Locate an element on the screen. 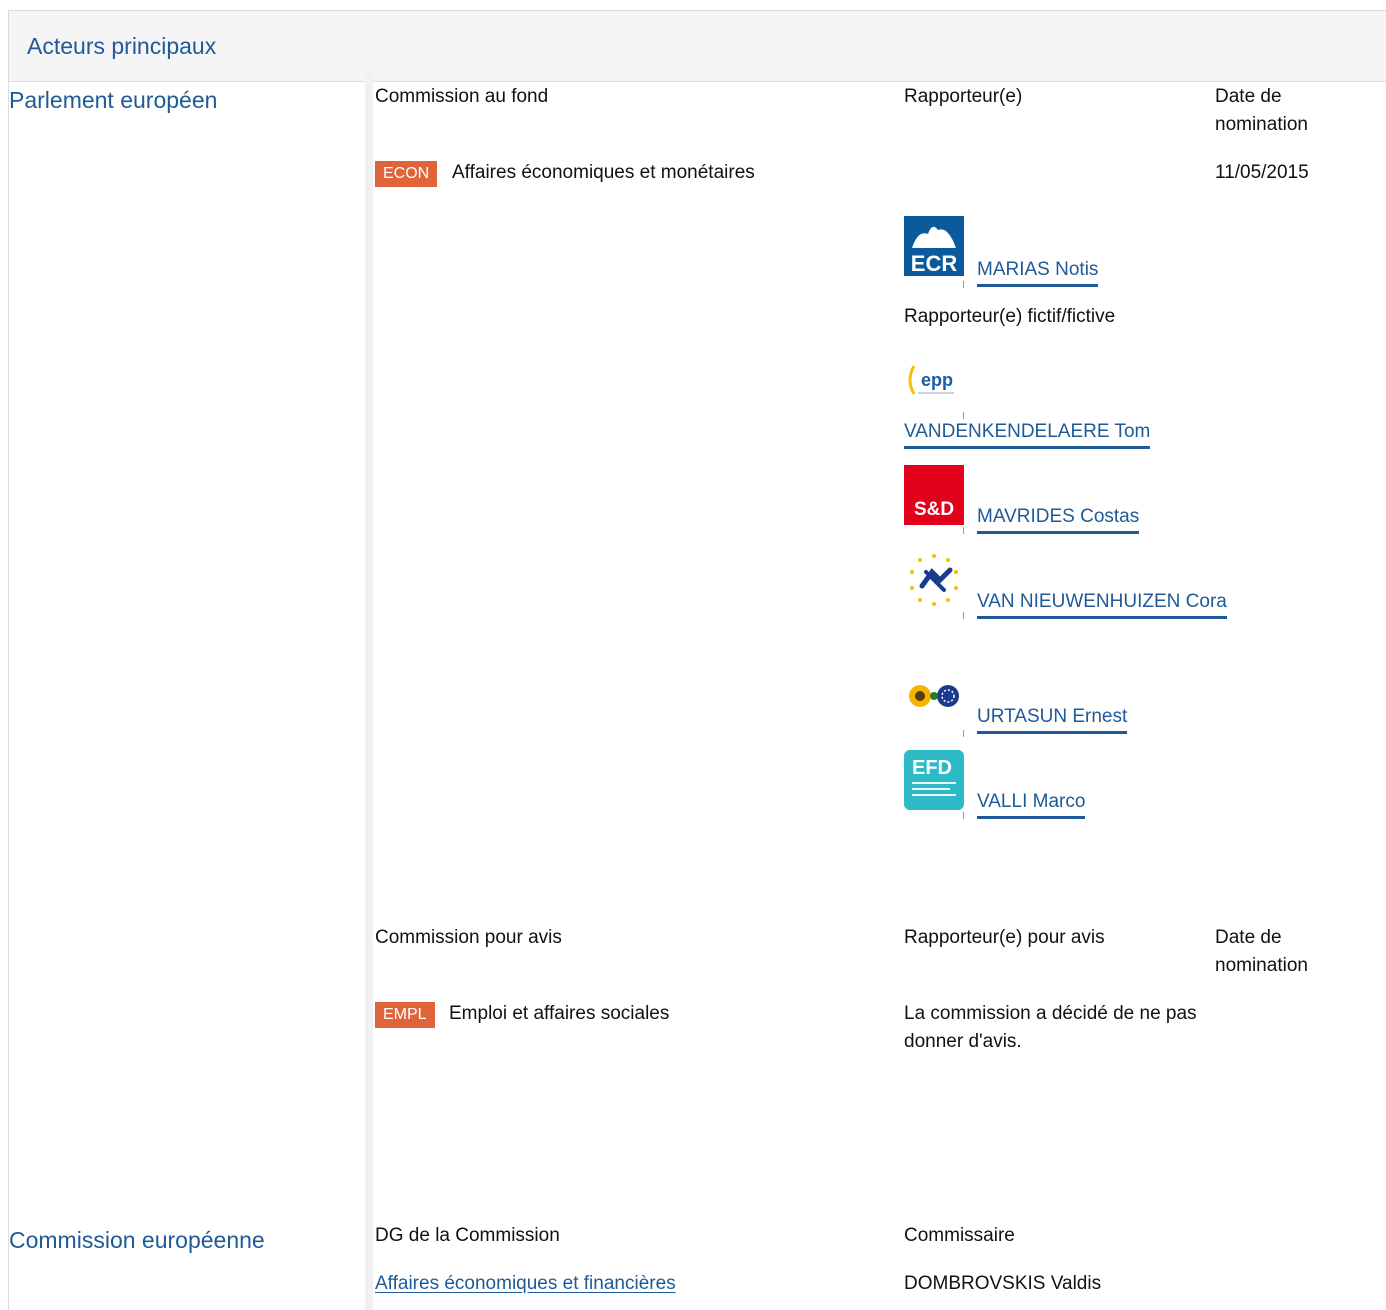  efd-logo-icon: EFD is located at coordinates (934, 780).